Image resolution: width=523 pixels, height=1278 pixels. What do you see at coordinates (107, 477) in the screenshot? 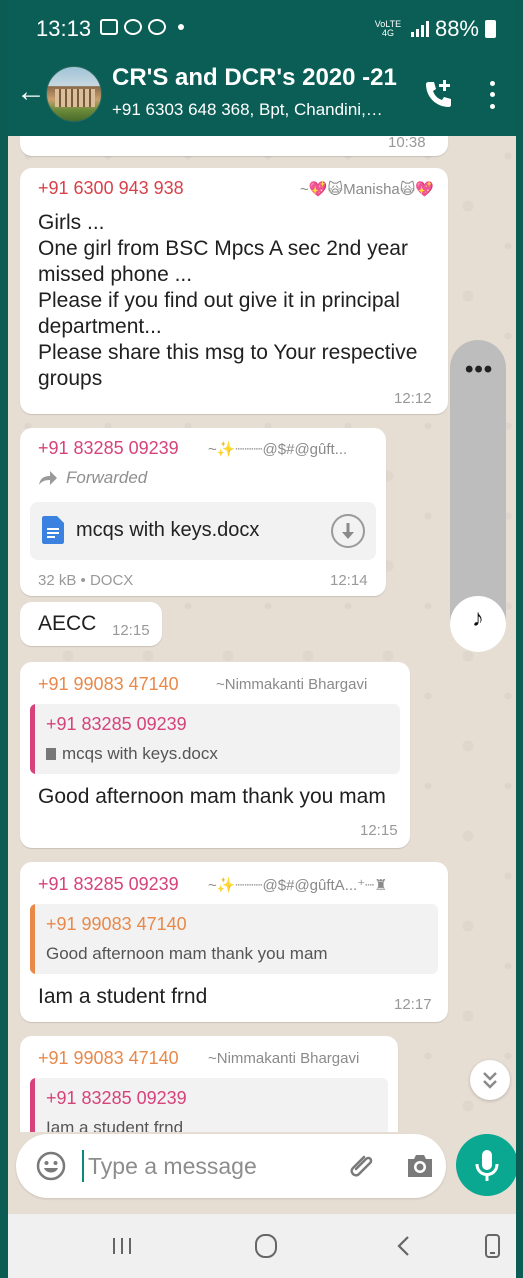
I see `forwarded-label: Forwarded` at bounding box center [107, 477].